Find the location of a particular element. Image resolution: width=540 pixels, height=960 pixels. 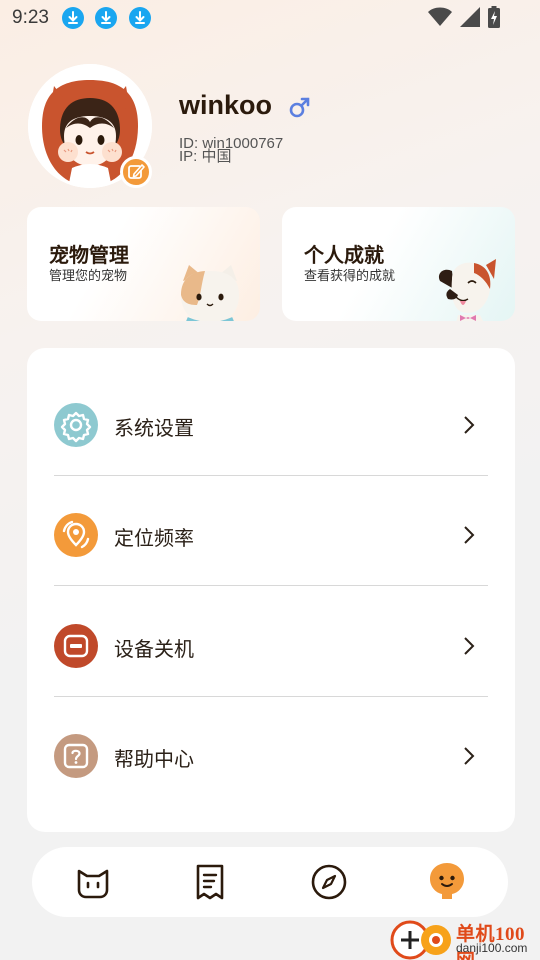

menu-item-location-frequency: 定位频率 is located at coordinates (271, 535).